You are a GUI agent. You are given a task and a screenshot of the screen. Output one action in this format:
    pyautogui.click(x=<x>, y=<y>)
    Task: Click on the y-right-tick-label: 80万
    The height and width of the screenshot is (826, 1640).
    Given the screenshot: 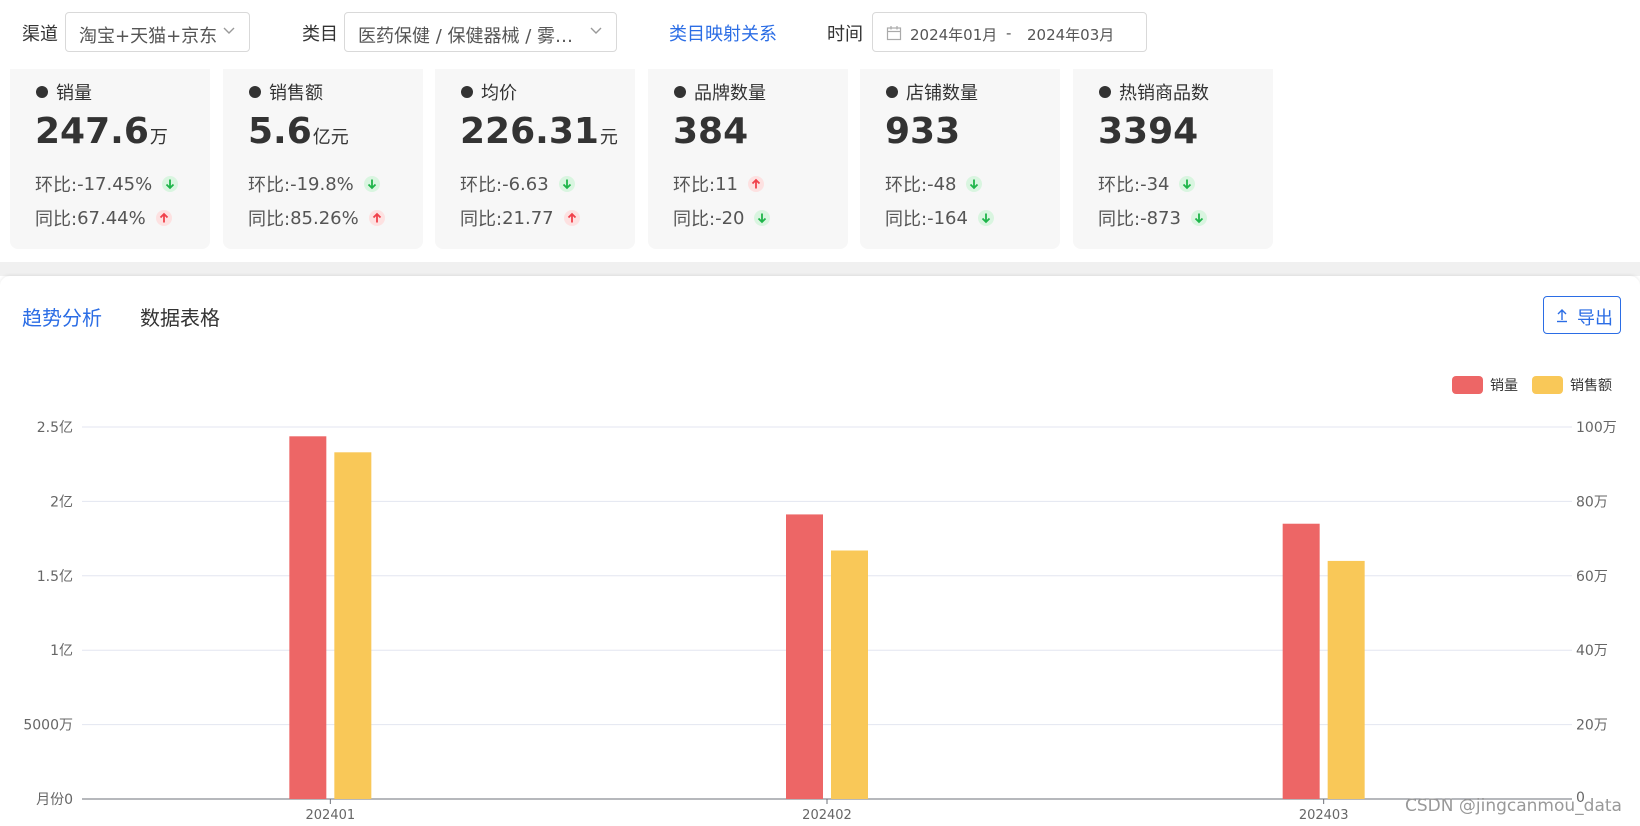 What is the action you would take?
    pyautogui.click(x=1592, y=502)
    